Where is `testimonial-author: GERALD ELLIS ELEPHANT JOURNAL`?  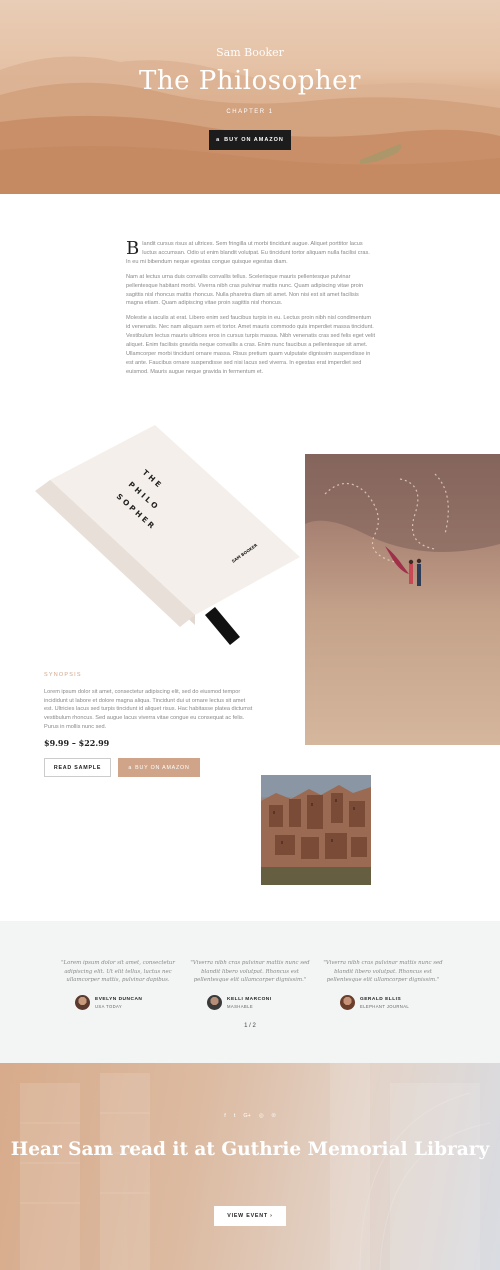 testimonial-author: GERALD ELLIS ELEPHANT JOURNAL is located at coordinates (393, 1003).